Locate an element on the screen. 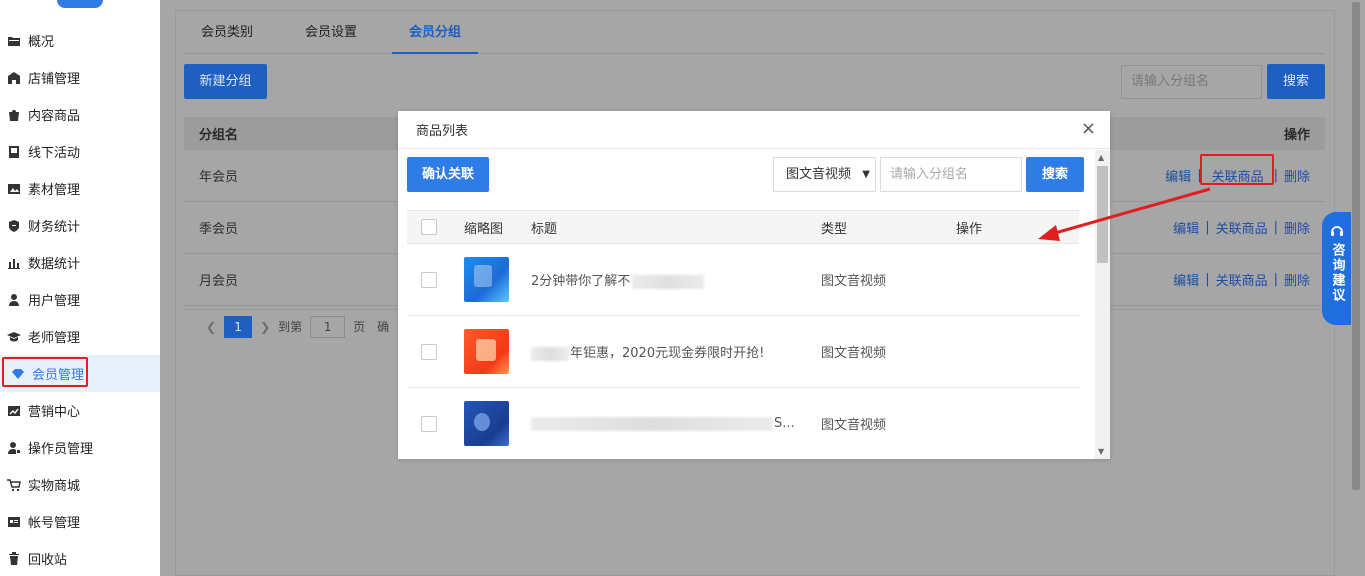 The image size is (1365, 576). dialog-title: 商品列表 is located at coordinates (442, 131).